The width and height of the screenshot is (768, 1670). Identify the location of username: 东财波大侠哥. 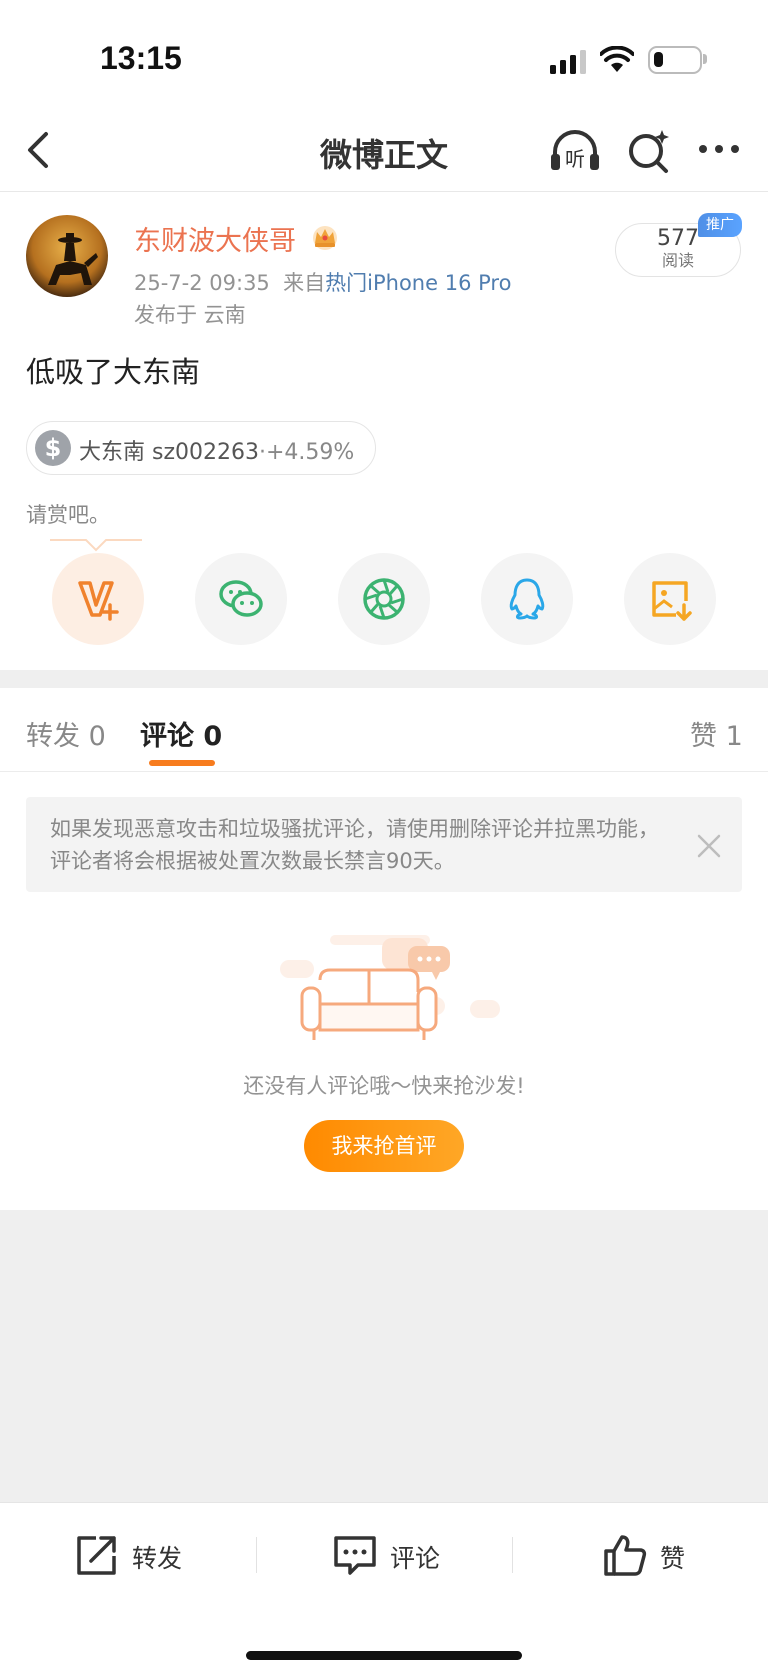
(215, 238).